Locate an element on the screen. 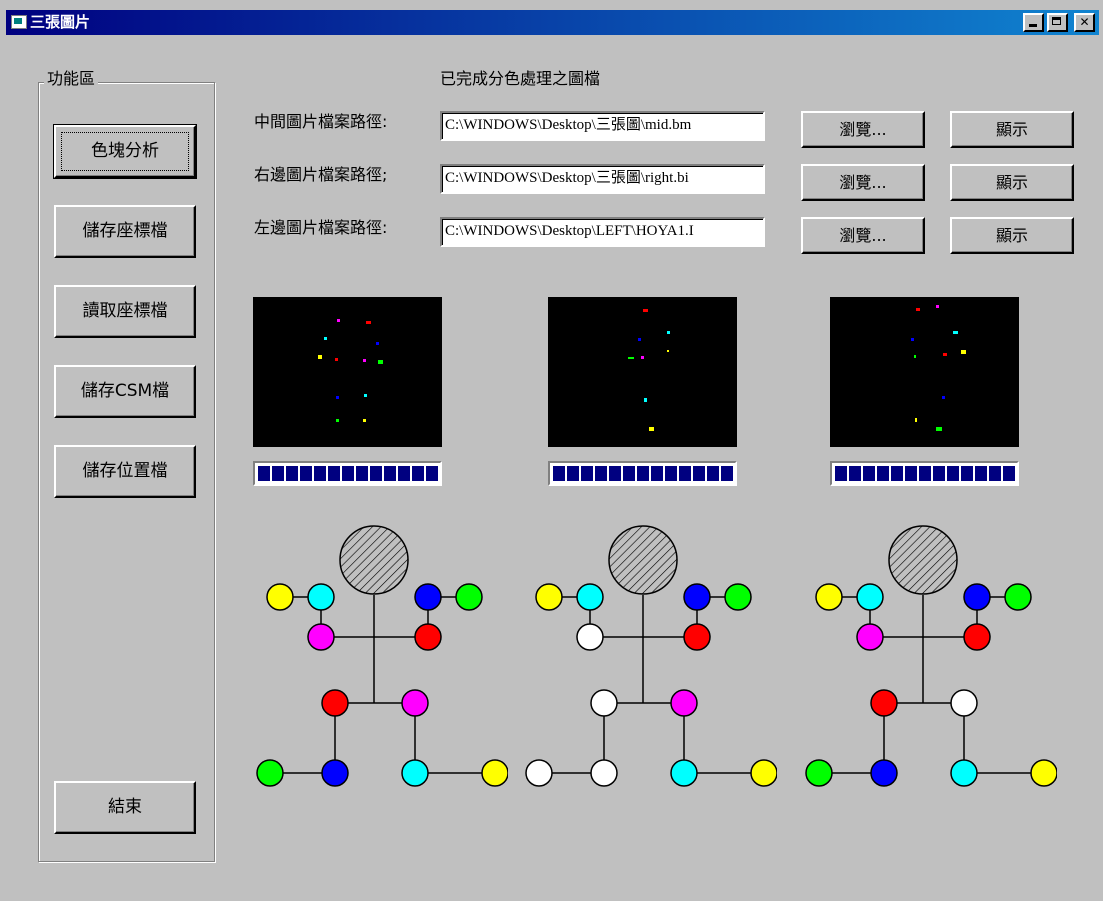  show-label: 顯示 is located at coordinates (1011, 182).